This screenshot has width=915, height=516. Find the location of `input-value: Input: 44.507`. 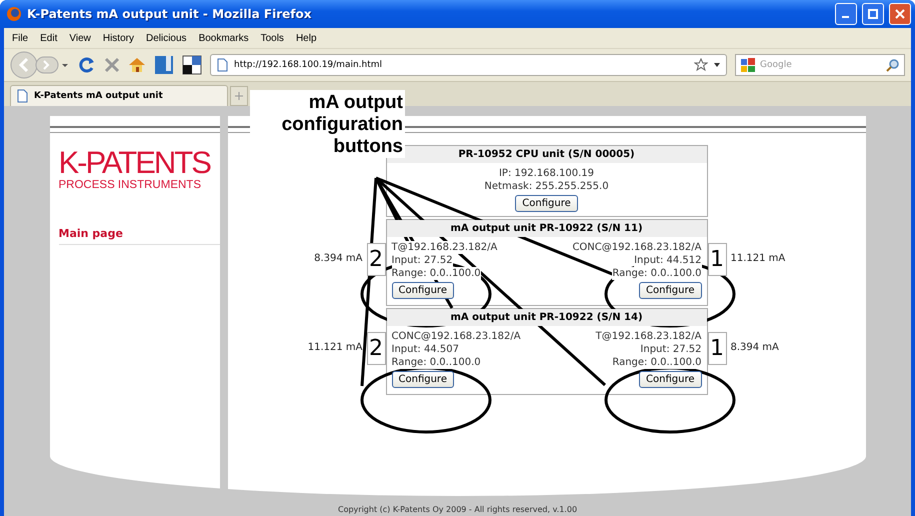

input-value: Input: 44.507 is located at coordinates (425, 349).